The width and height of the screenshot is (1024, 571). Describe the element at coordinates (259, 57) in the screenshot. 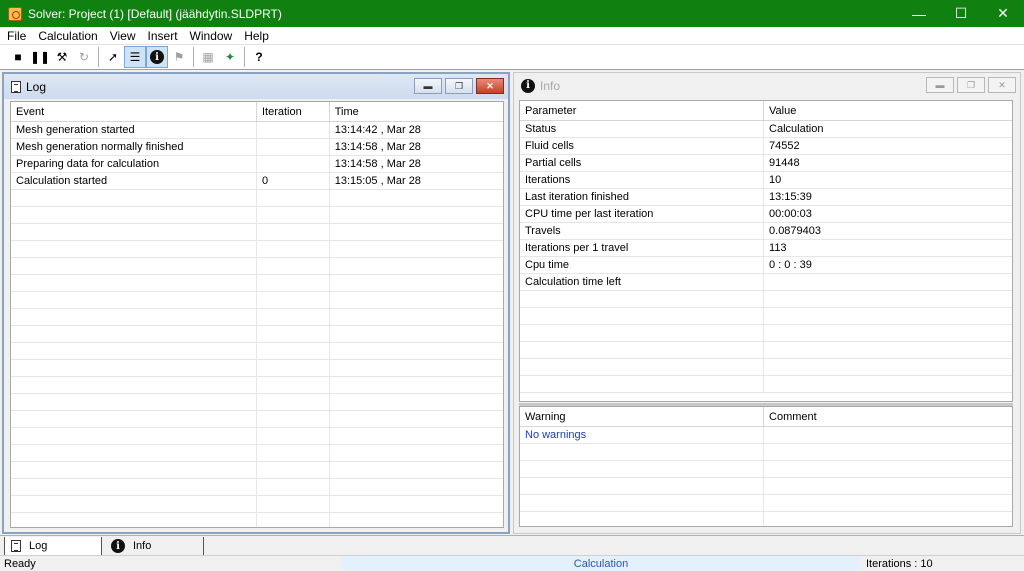

I see `help-icon: ?` at that location.